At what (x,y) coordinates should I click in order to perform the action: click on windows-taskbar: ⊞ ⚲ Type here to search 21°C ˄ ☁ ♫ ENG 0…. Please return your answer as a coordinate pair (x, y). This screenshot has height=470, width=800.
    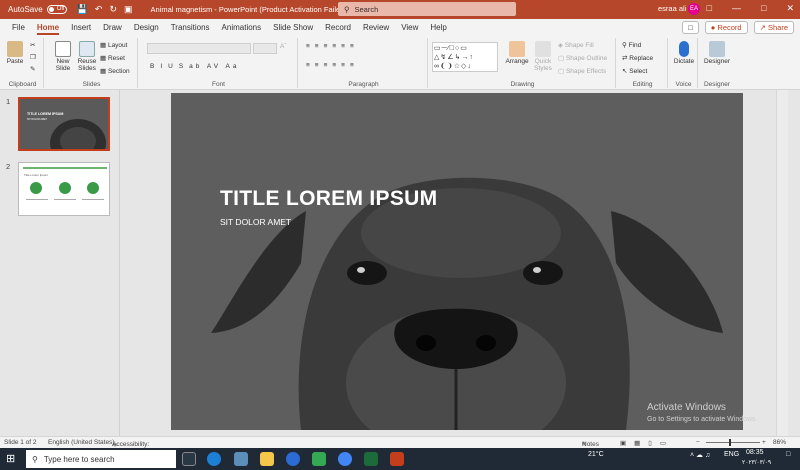
    Looking at the image, I should click on (400, 459).